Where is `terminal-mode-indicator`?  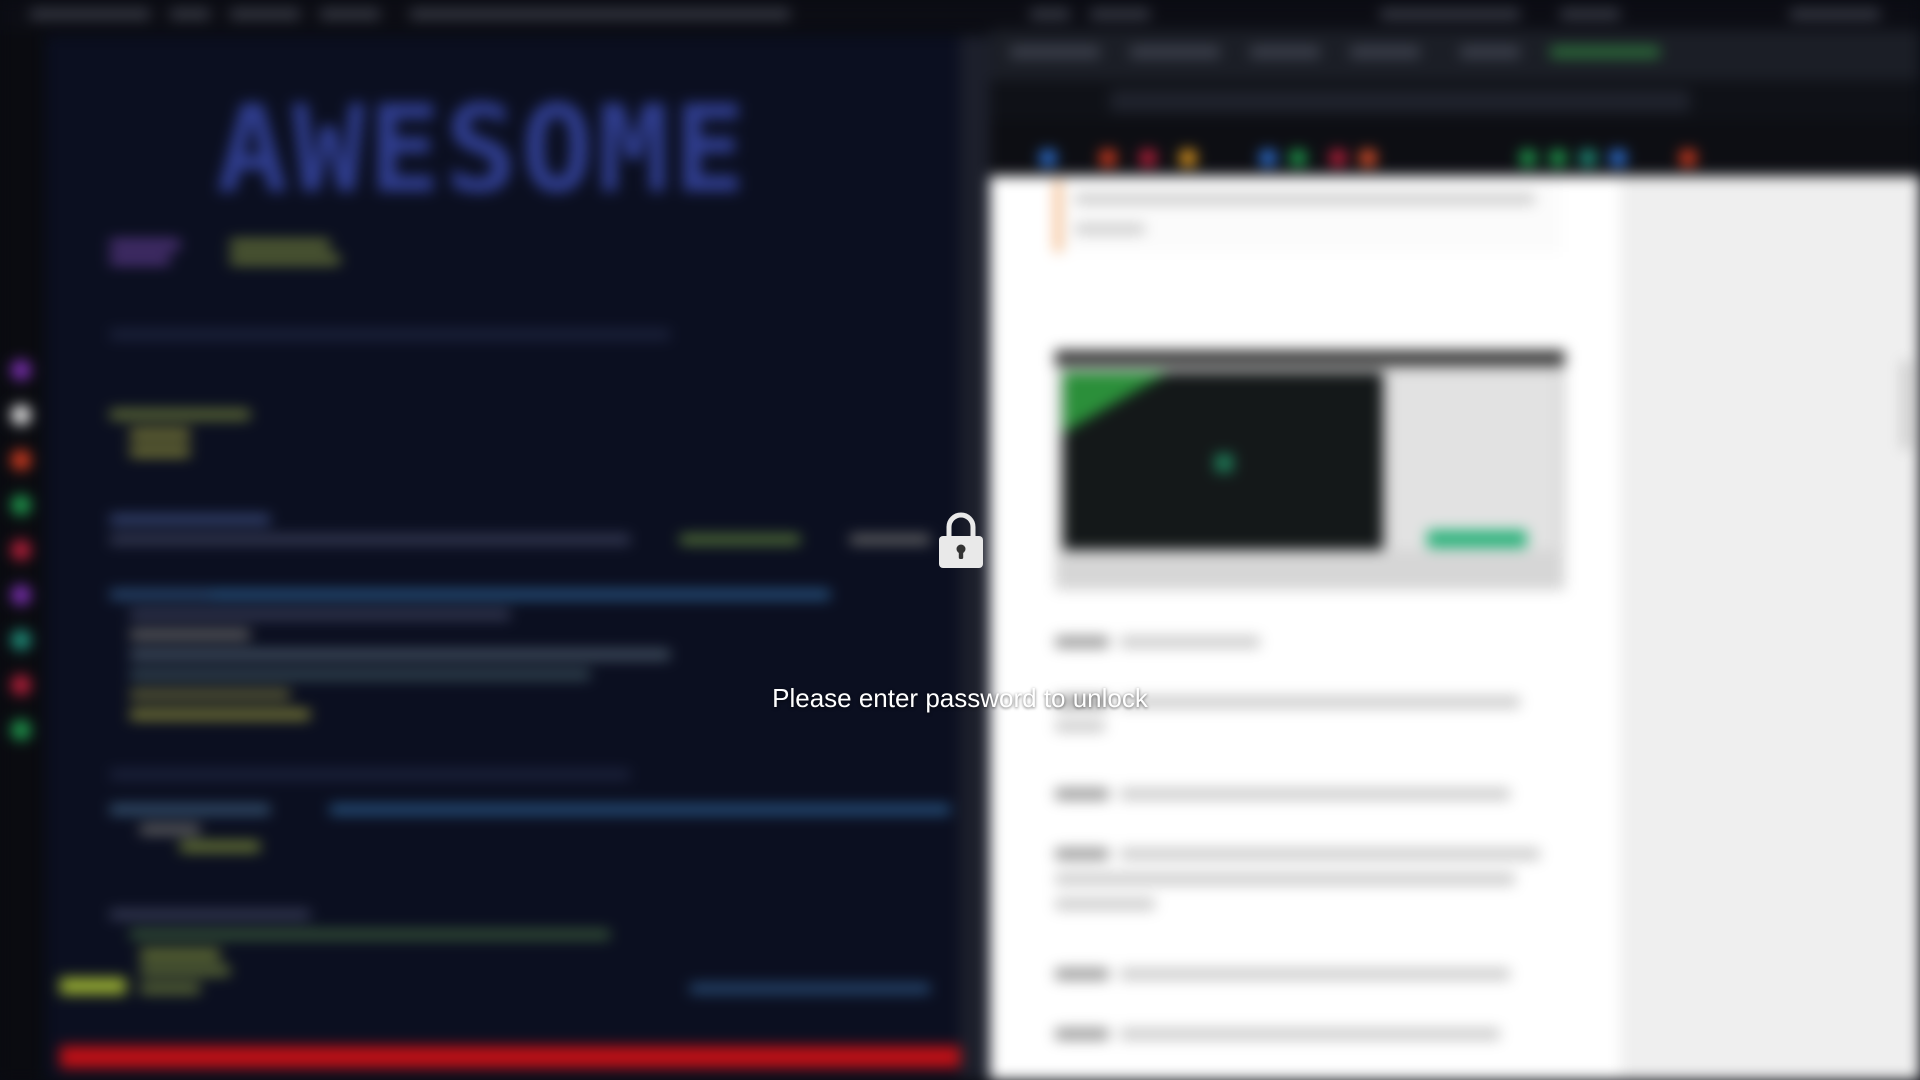 terminal-mode-indicator is located at coordinates (93, 986).